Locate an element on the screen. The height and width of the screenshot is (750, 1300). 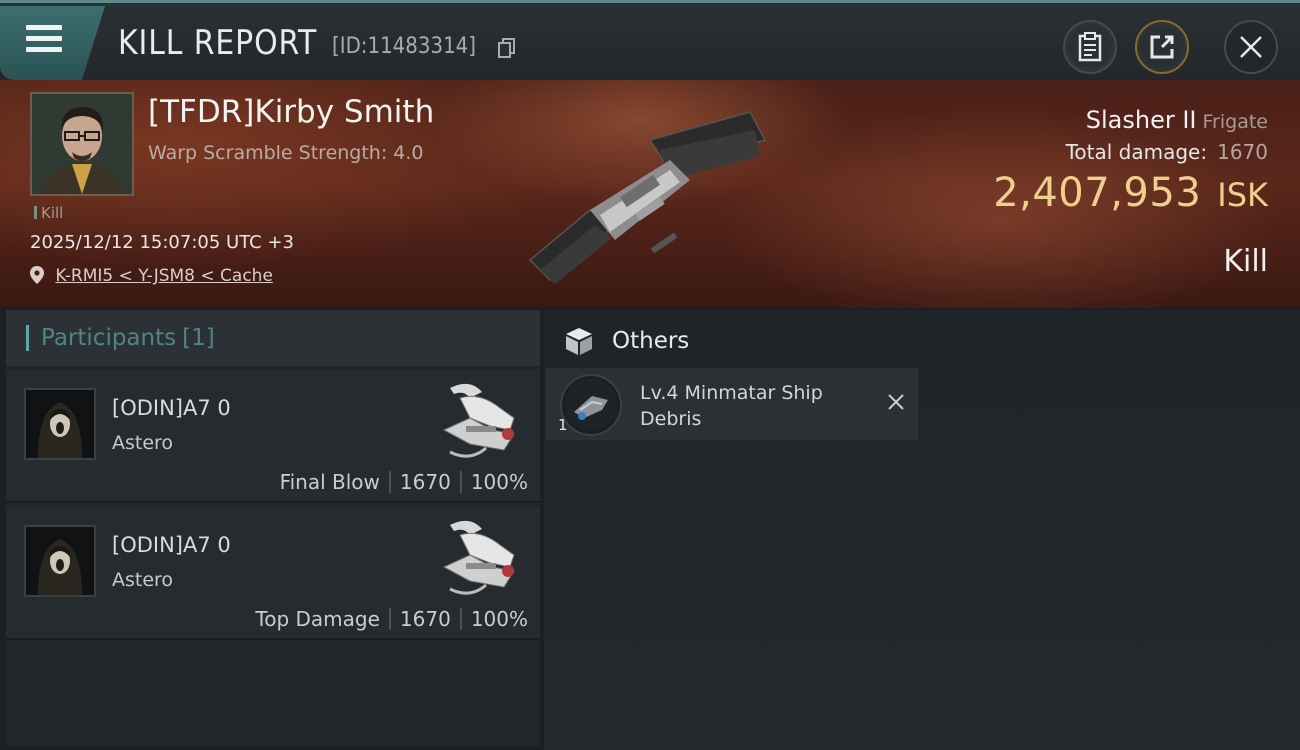
location-pin-icon is located at coordinates (37, 275).